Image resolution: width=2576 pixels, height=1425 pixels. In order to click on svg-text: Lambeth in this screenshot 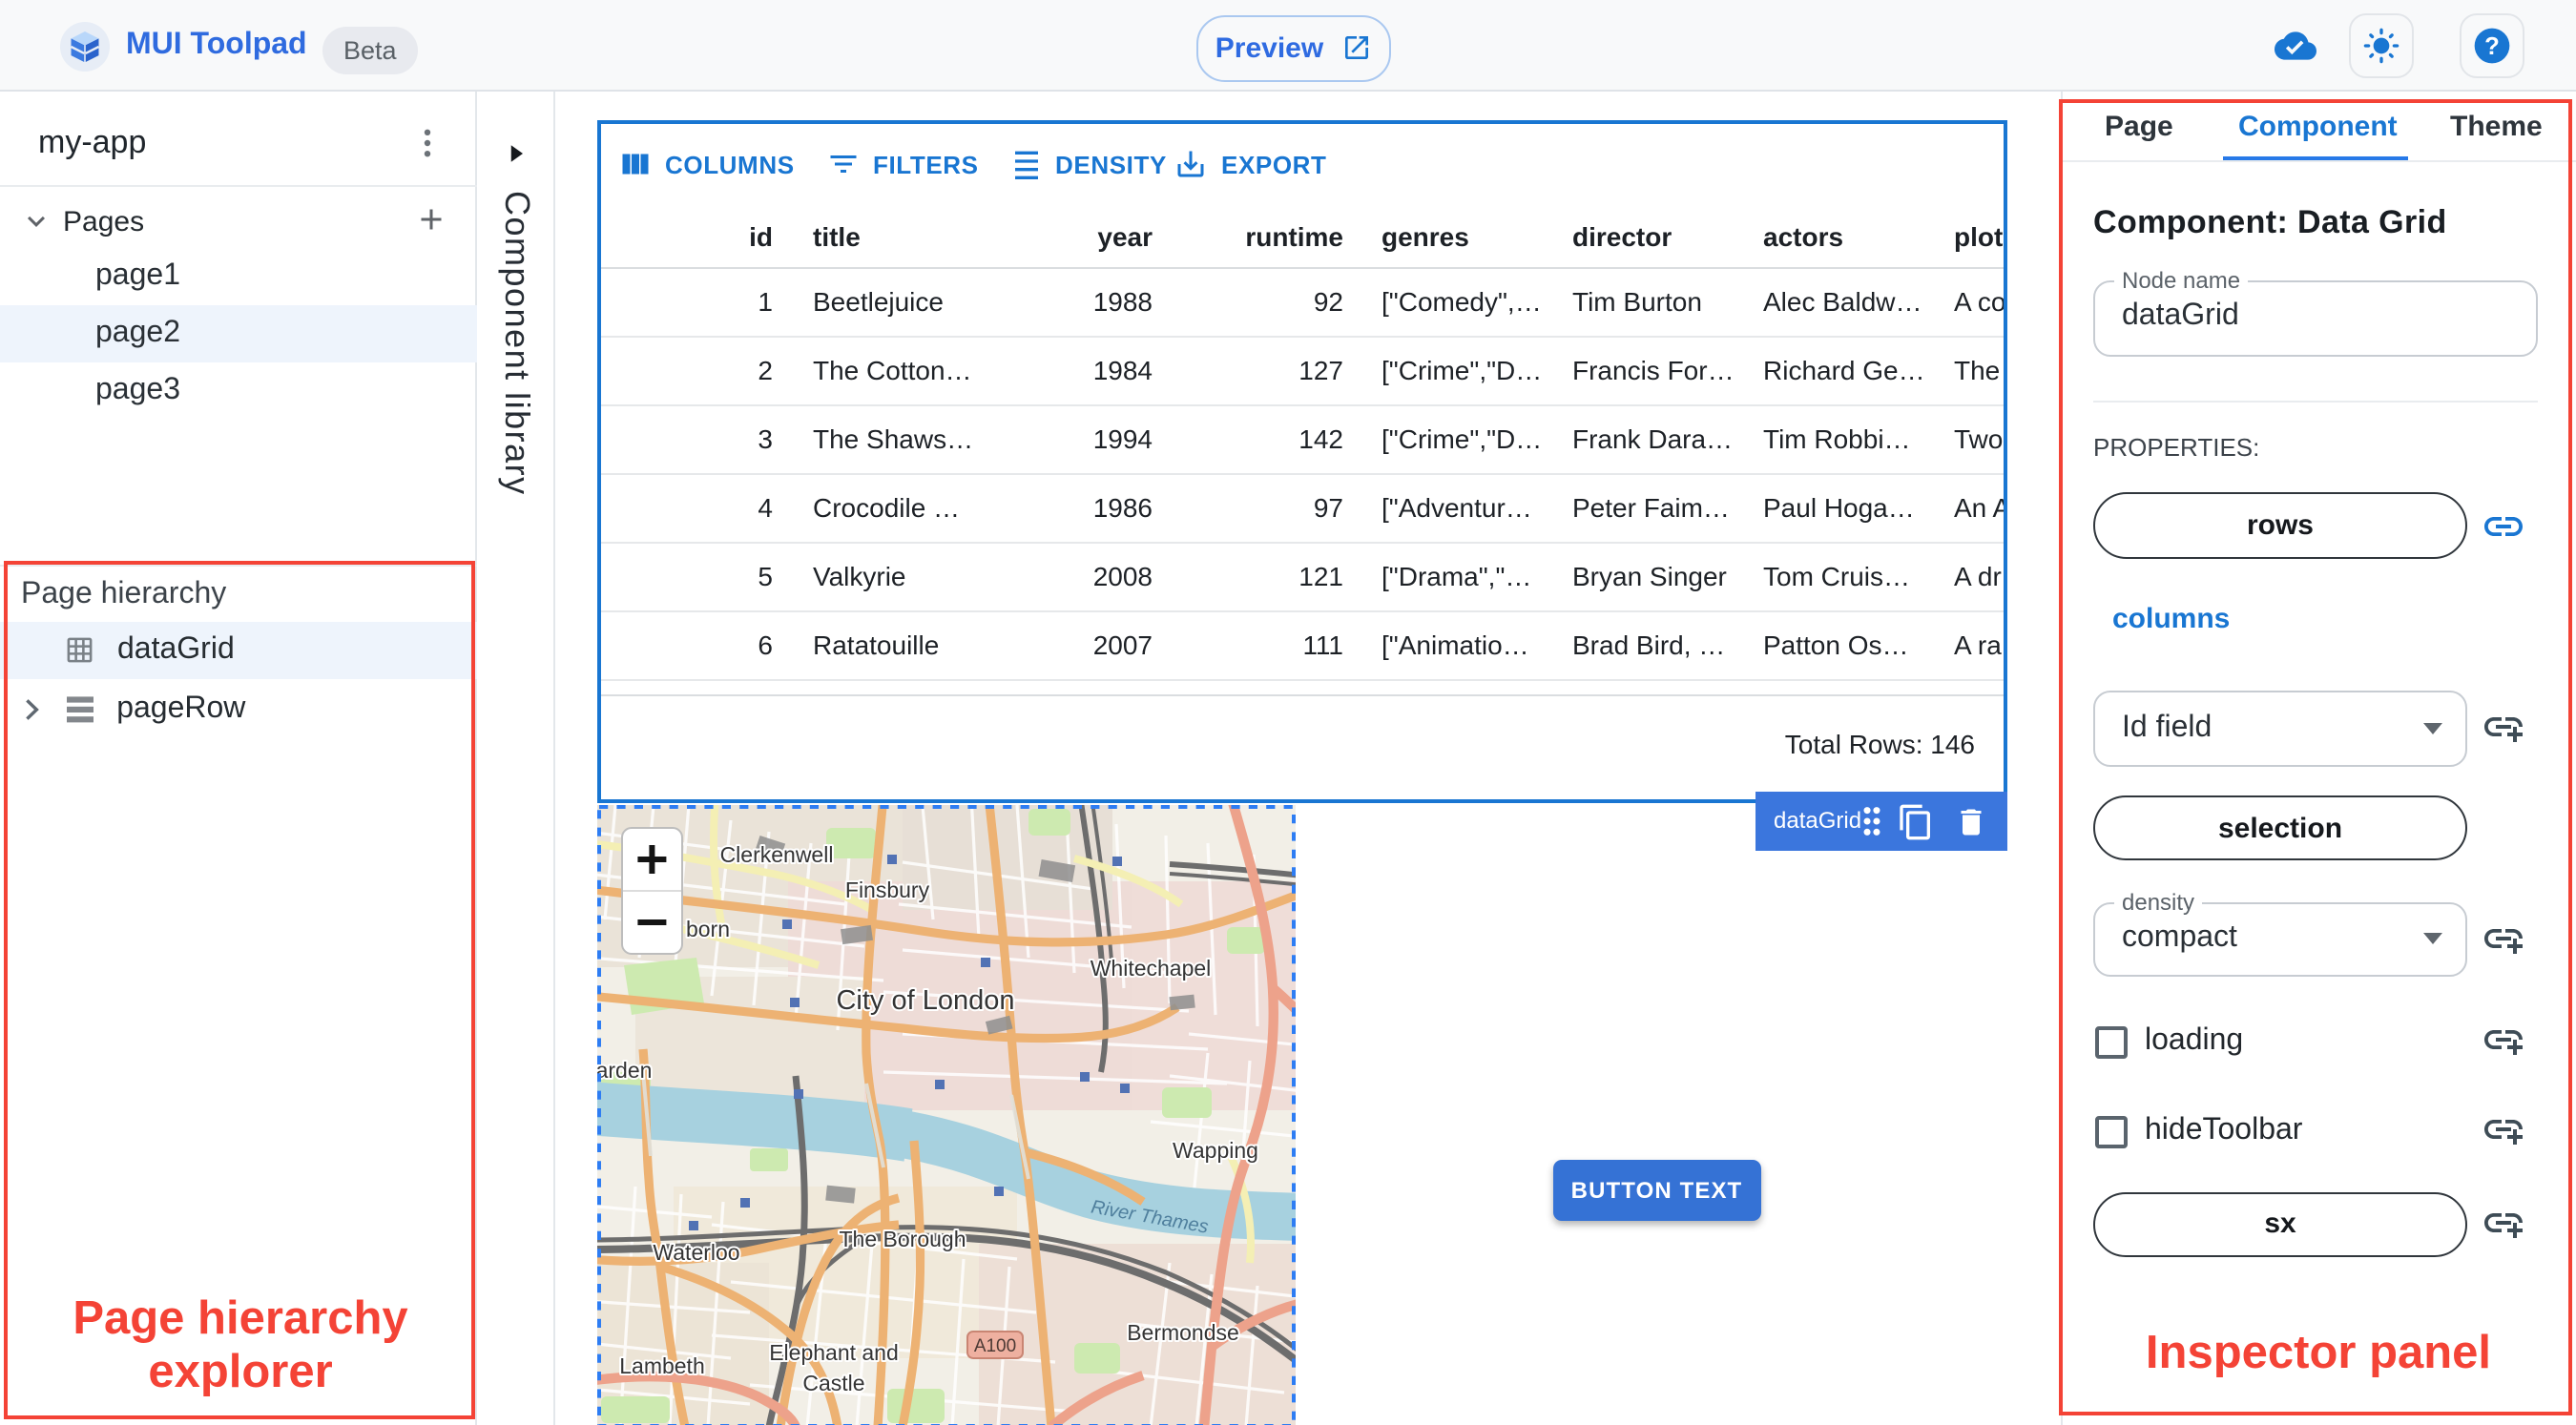, I will do `click(662, 1365)`.